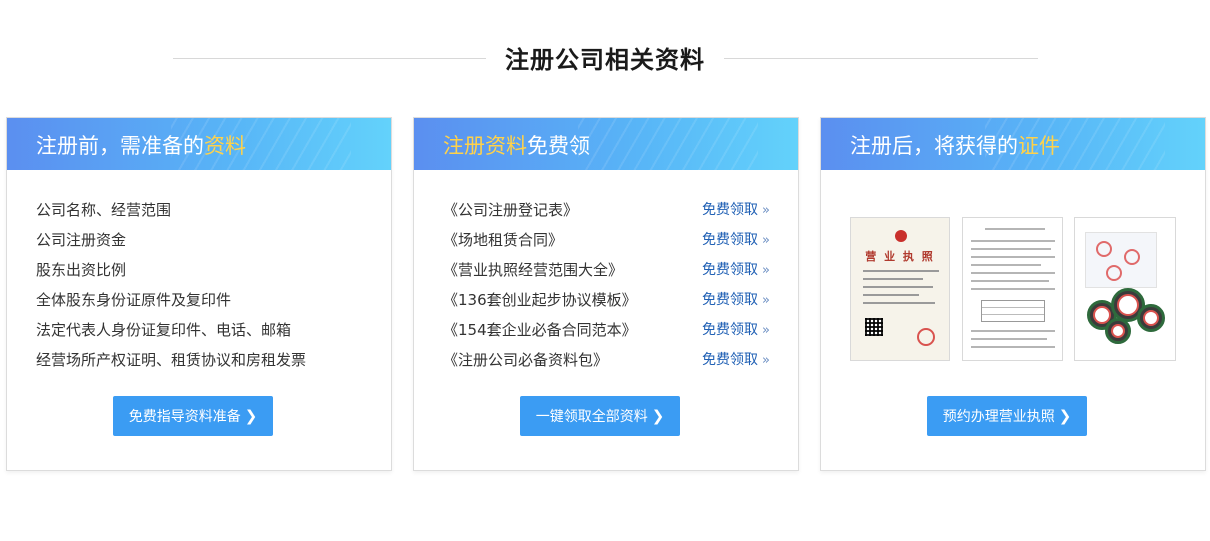  I want to click on document-name: 《154套企业必备合同范本》, so click(540, 330).